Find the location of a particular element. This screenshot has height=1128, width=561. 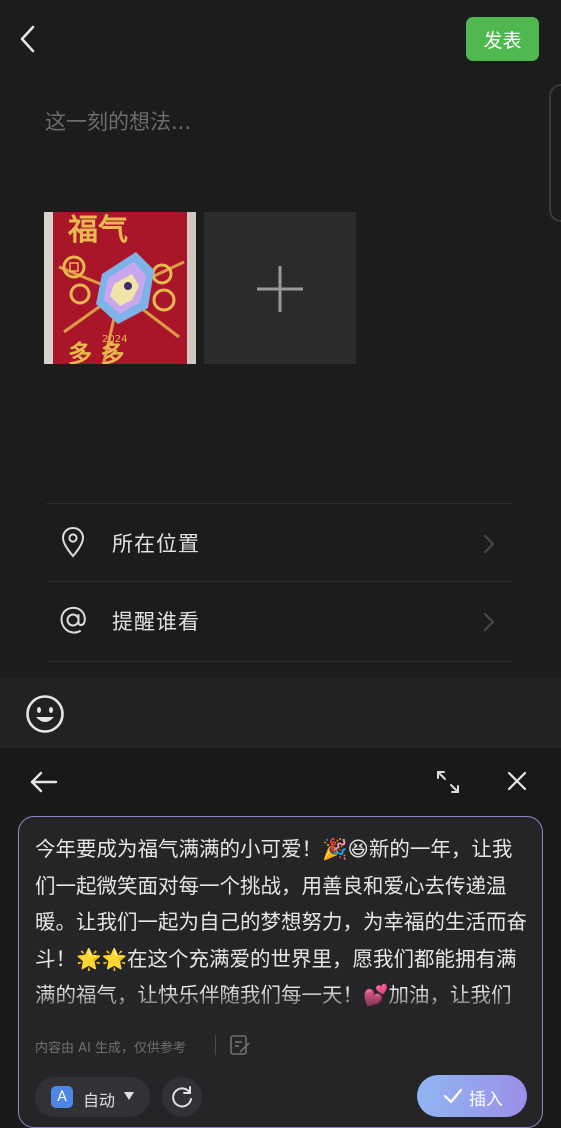

photo-bottom-text: 多 多 is located at coordinates (96, 352).